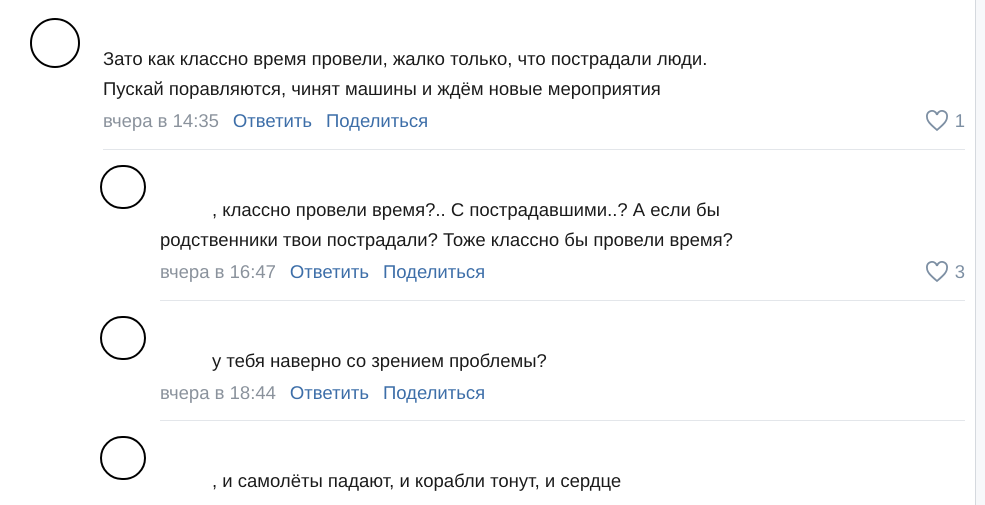 The width and height of the screenshot is (985, 505). I want to click on like-count: 3, so click(959, 272).